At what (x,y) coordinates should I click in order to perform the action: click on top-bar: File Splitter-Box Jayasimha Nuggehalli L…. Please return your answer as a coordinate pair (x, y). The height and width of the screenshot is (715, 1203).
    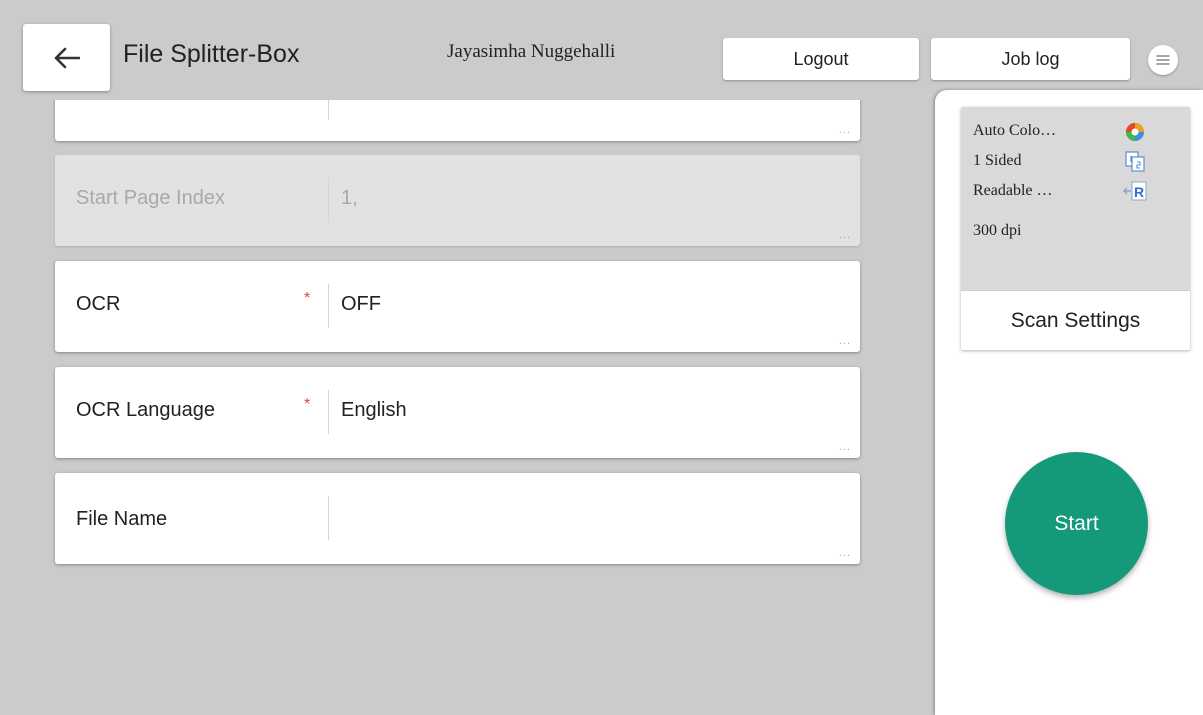
    Looking at the image, I should click on (601, 50).